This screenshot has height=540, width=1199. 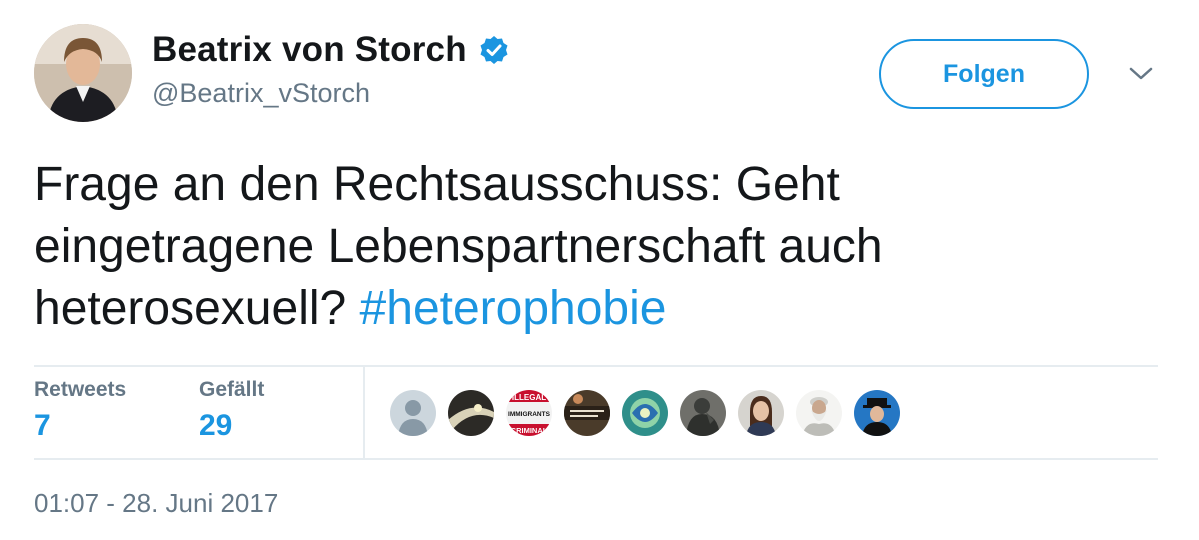 What do you see at coordinates (232, 389) in the screenshot?
I see `likes-label: Gefällt` at bounding box center [232, 389].